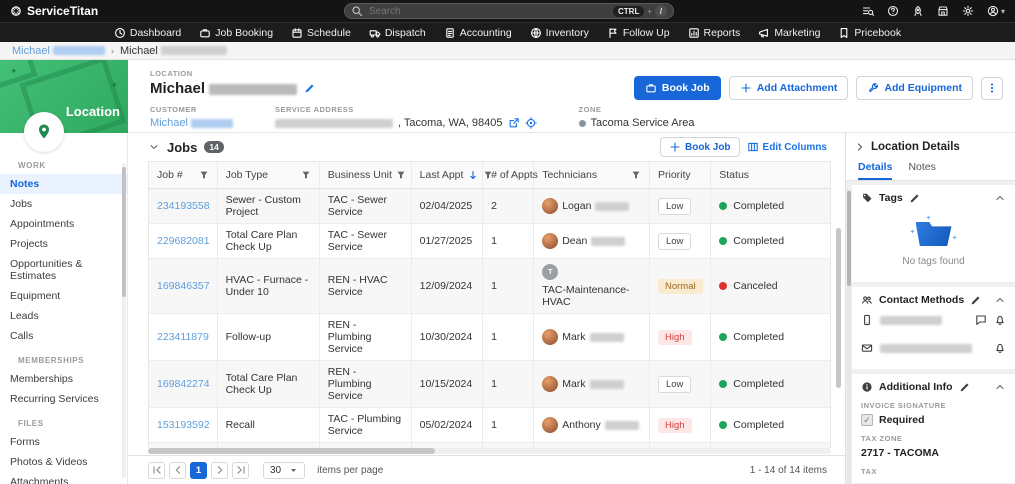 Image resolution: width=1015 pixels, height=484 pixels. I want to click on first-page-button, so click(156, 470).